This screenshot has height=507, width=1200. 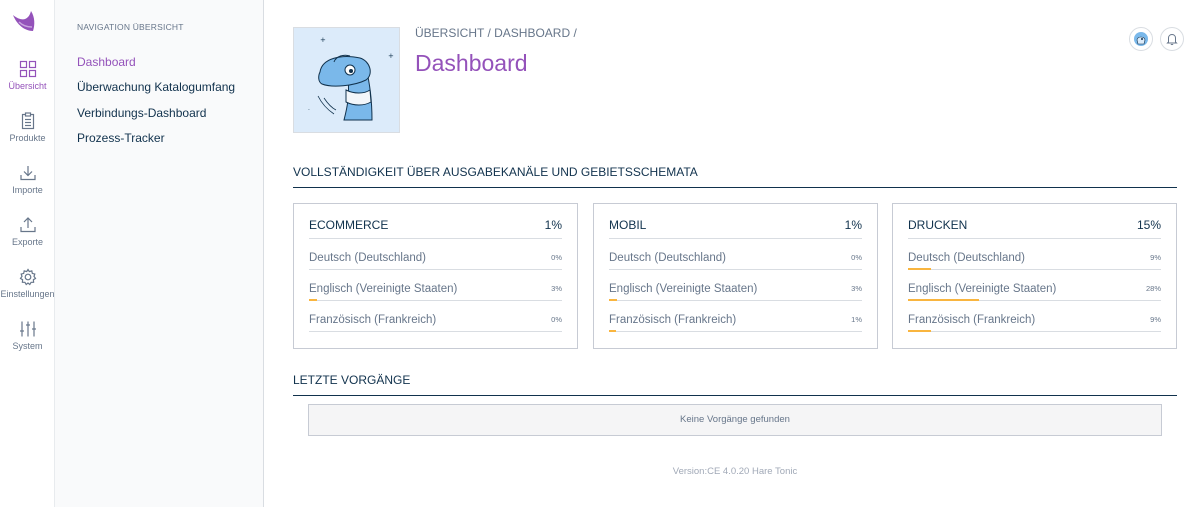 What do you see at coordinates (141, 113) in the screenshot?
I see `nav-item-connection-dashboard: Verbindungs-Dashboard` at bounding box center [141, 113].